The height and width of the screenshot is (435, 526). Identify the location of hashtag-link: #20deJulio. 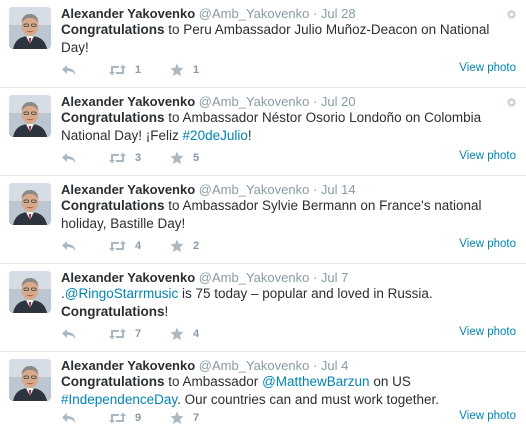
(215, 135).